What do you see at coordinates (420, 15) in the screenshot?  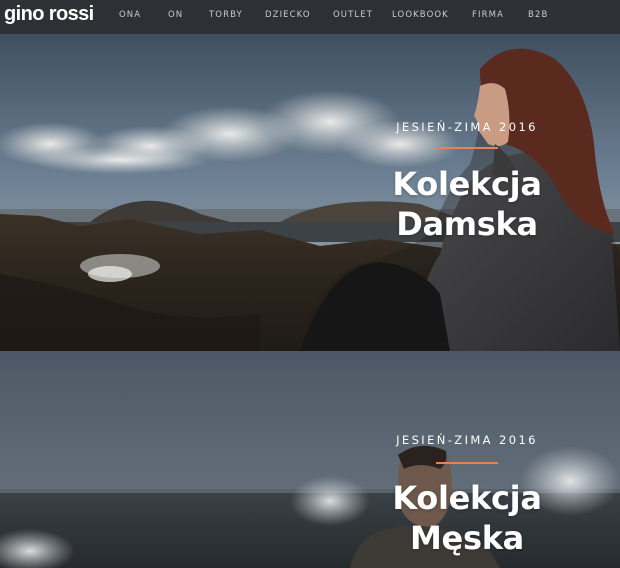 I see `nav-item-lookbook: LOOKBOOK` at bounding box center [420, 15].